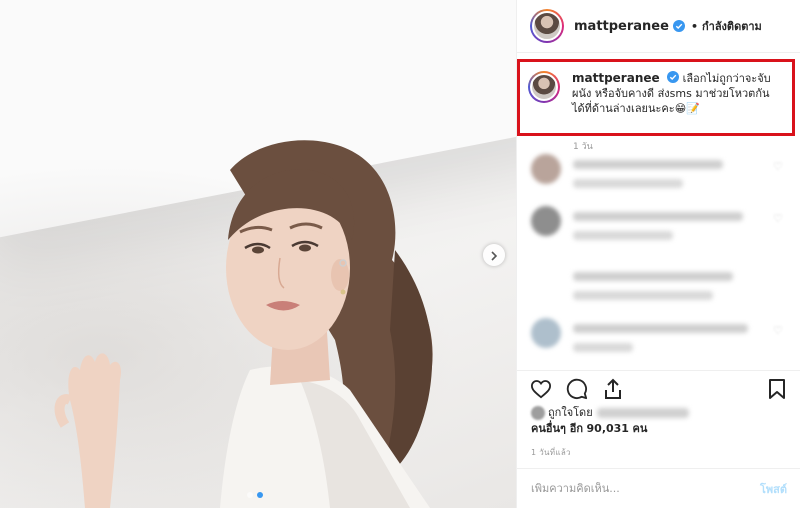 Image resolution: width=800 pixels, height=508 pixels. I want to click on blurred-liker-name, so click(642, 413).